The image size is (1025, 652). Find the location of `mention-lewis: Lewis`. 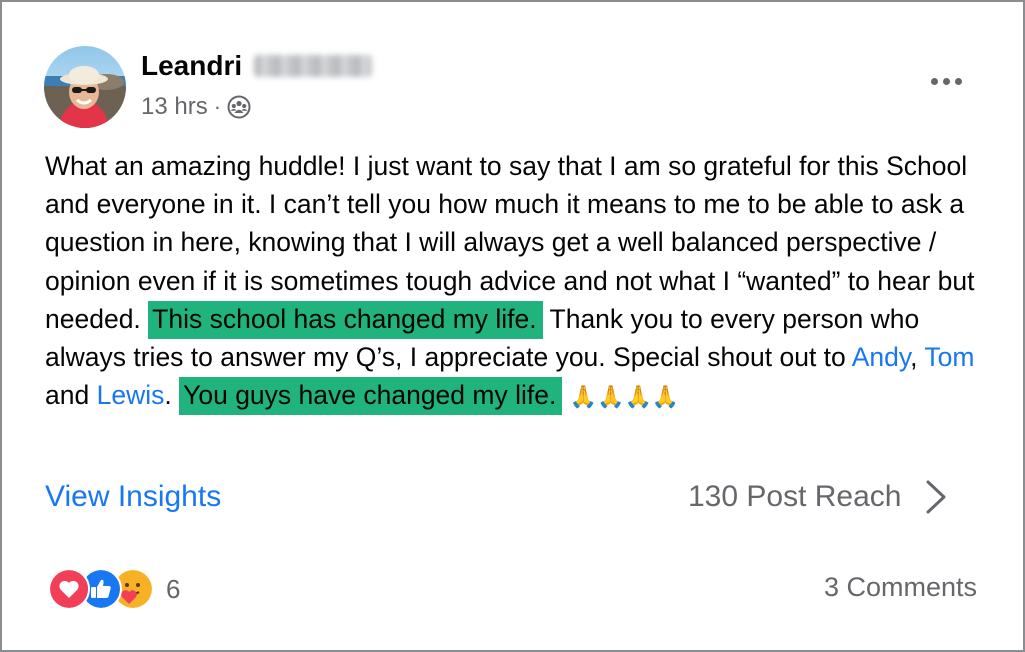

mention-lewis: Lewis is located at coordinates (131, 395).